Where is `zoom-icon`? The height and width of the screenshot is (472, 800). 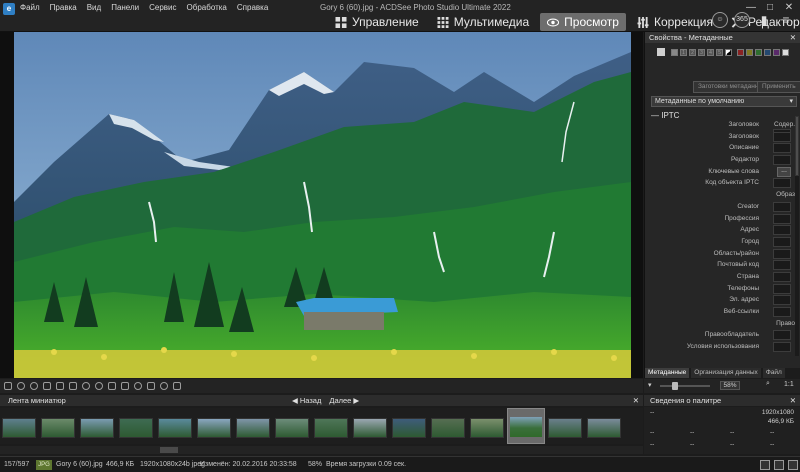
zoom-icon is located at coordinates (86, 386).